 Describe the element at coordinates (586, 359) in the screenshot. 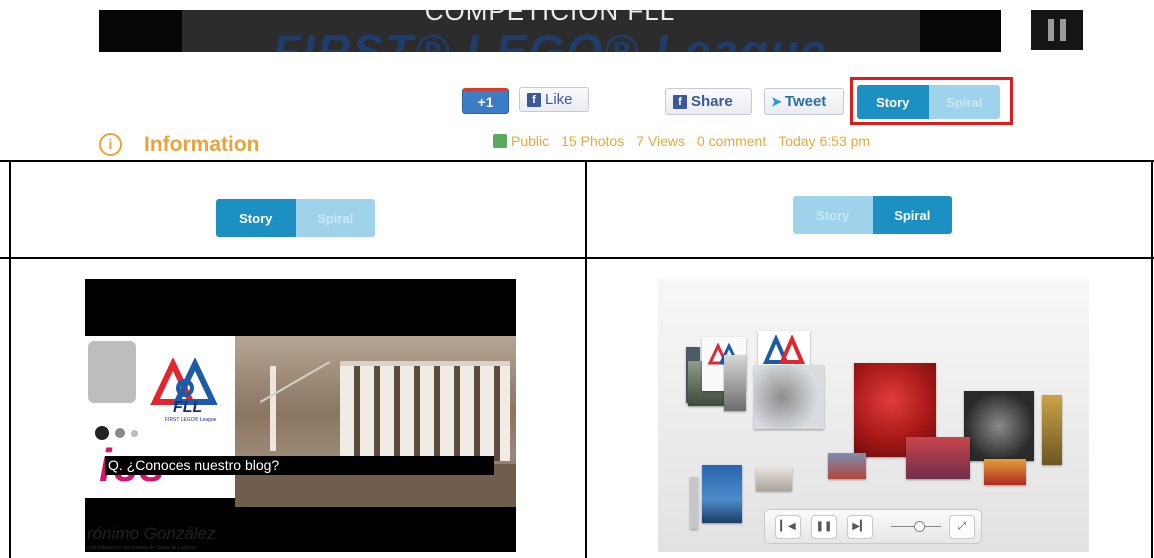

I see `table-border-center` at that location.